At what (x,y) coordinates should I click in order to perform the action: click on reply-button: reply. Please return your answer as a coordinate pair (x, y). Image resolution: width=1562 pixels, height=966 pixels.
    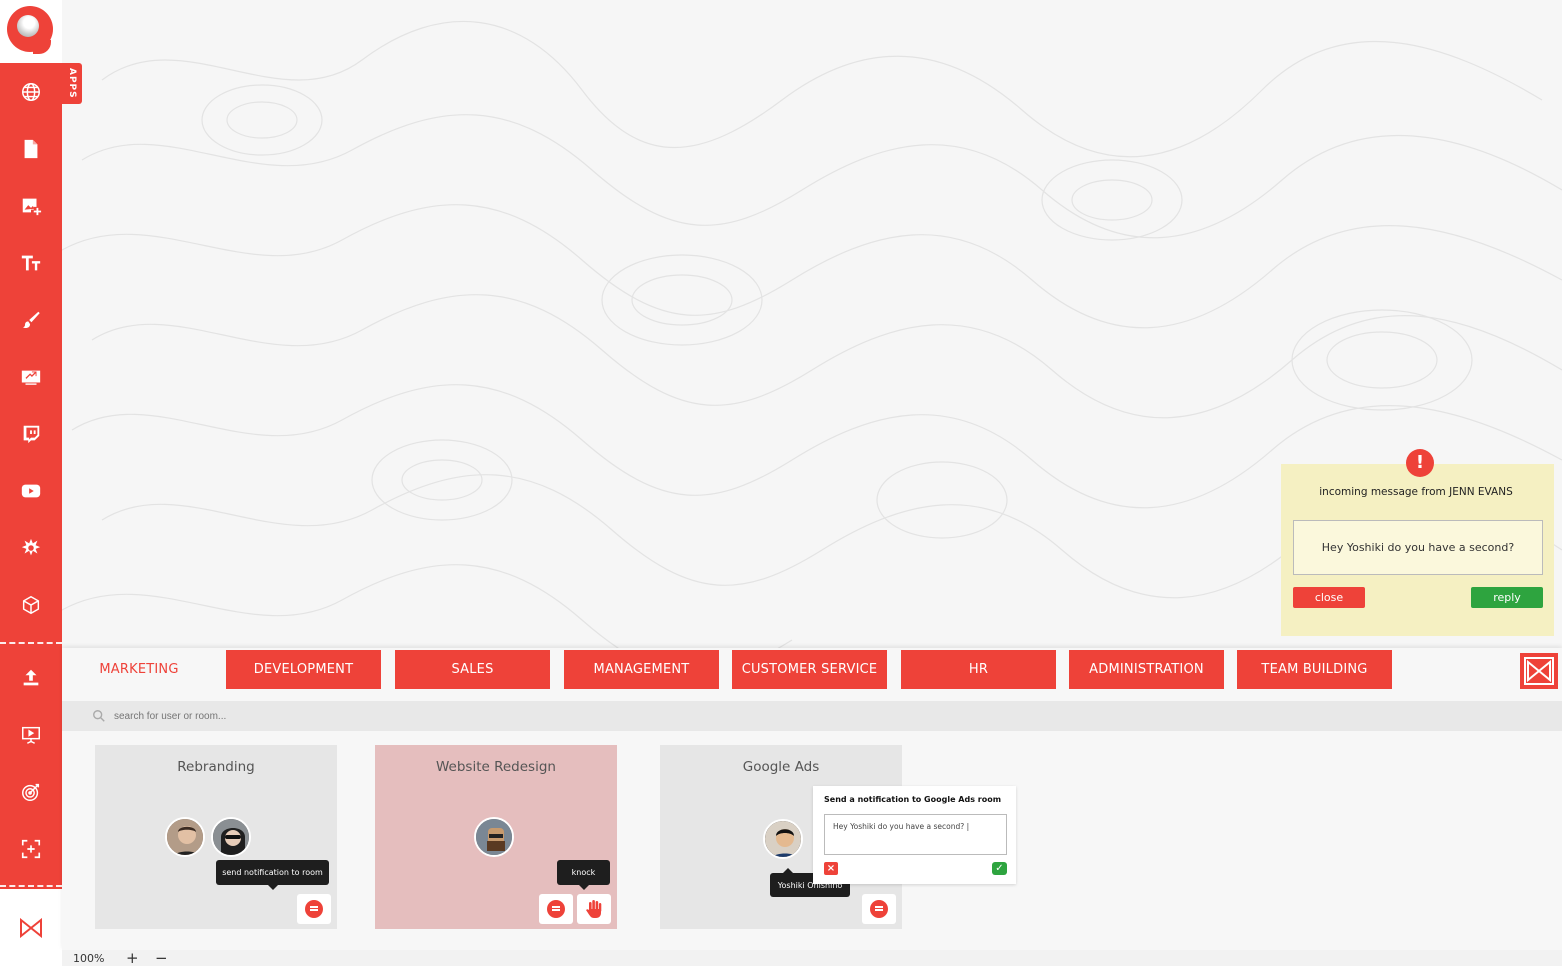
    Looking at the image, I should click on (1507, 597).